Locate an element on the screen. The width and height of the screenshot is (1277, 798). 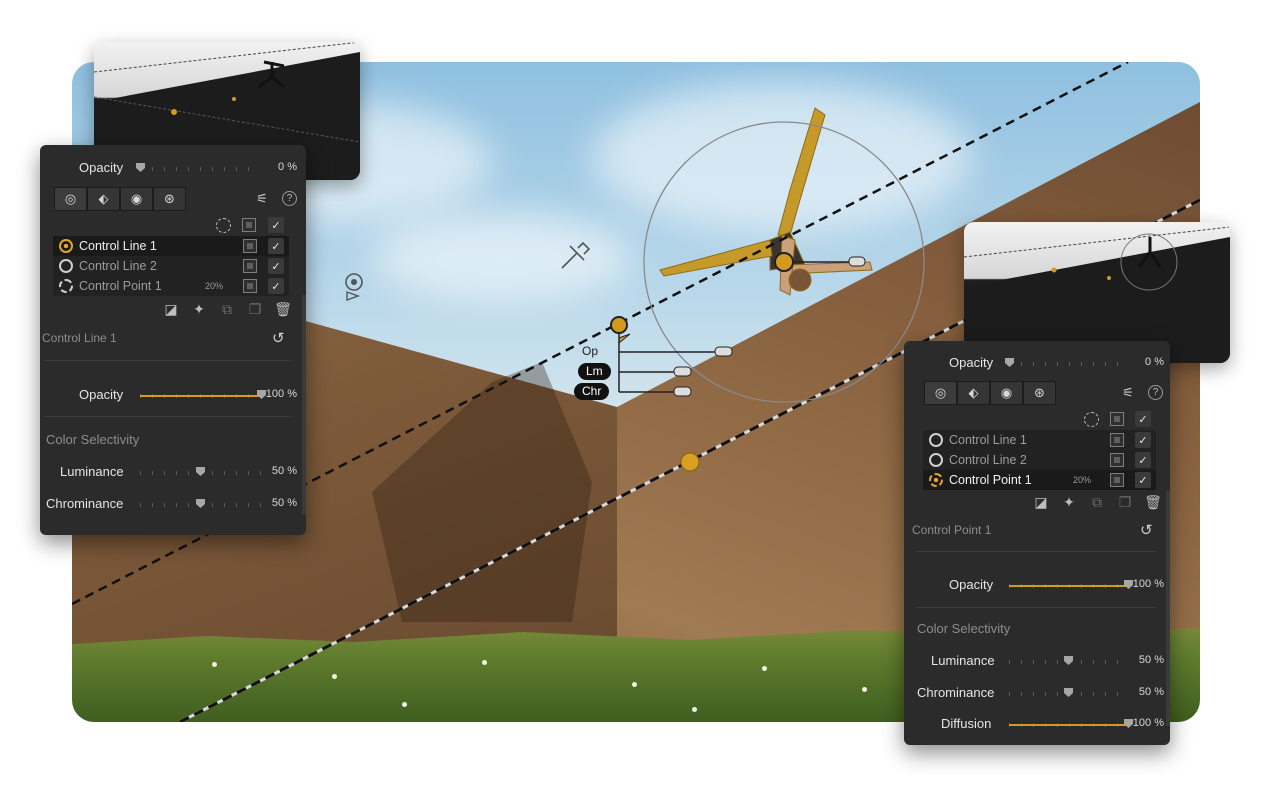
list-item-label: Control Line 1 is located at coordinates (118, 246).